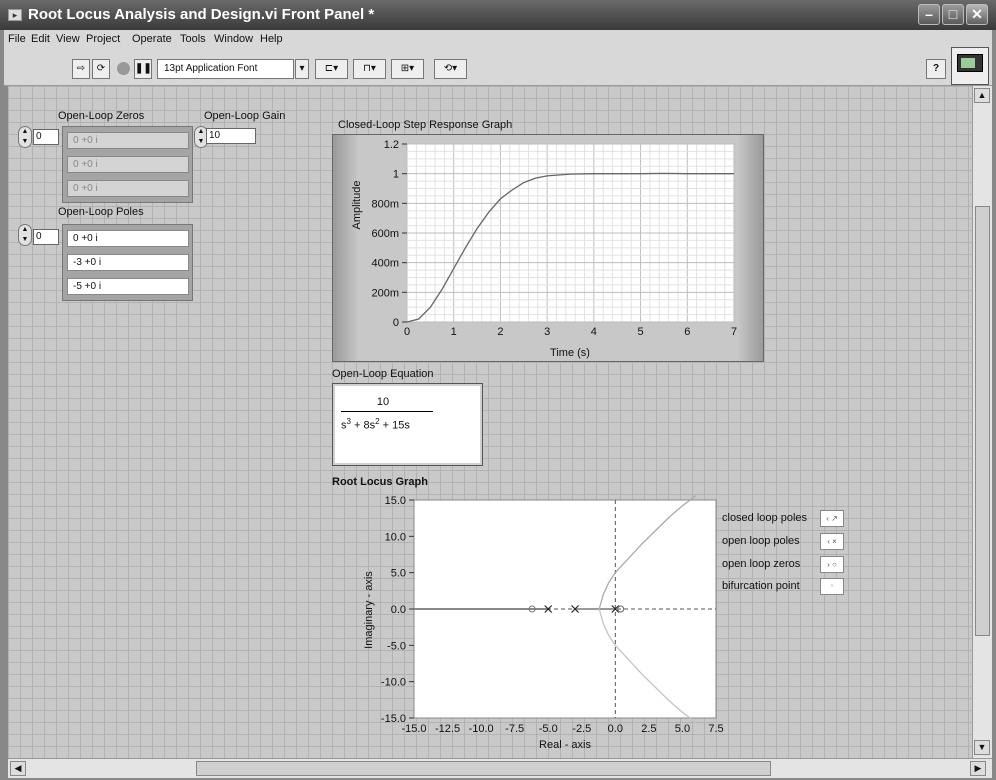 The width and height of the screenshot is (996, 780). Describe the element at coordinates (395, 537) in the screenshot. I see `rl-ytick-label: 10.0` at that location.